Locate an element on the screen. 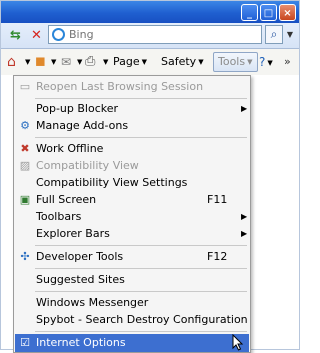 The width and height of the screenshot is (320, 353). menu-item-label: Compatibility View is located at coordinates (87, 165).